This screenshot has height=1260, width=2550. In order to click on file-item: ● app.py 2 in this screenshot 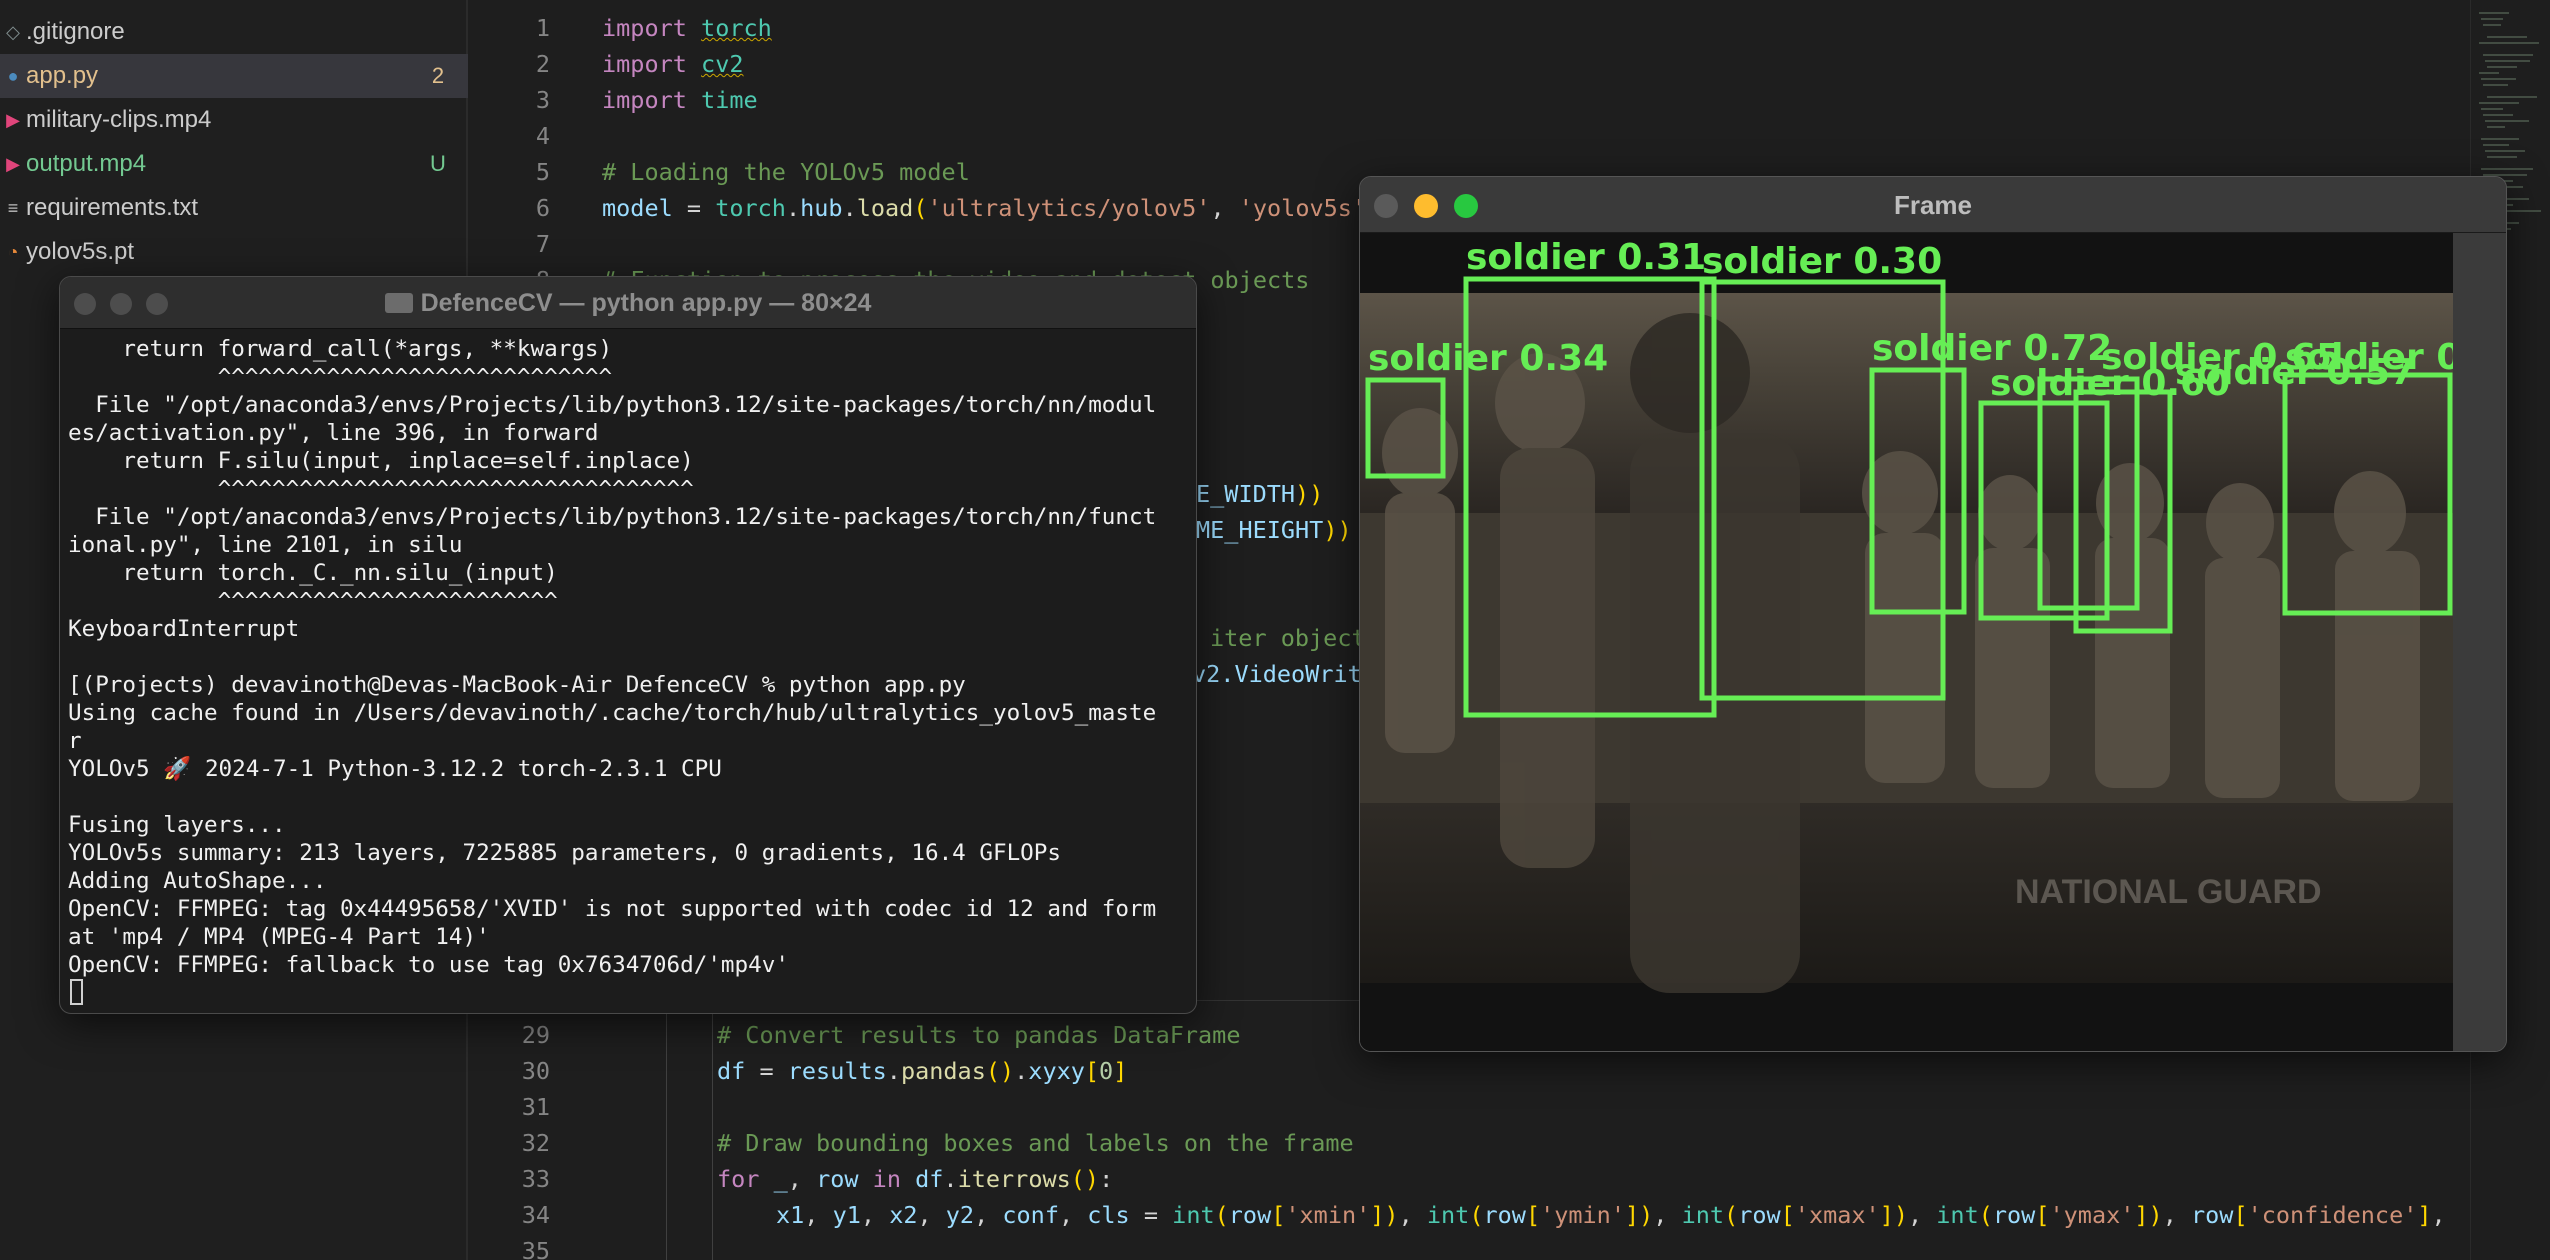, I will do `click(234, 76)`.